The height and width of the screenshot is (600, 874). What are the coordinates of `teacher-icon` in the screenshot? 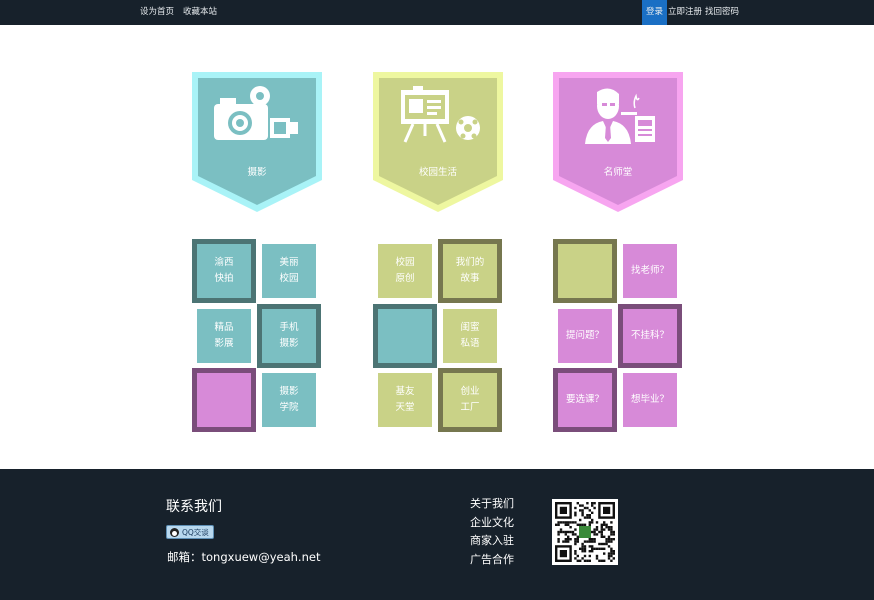 It's located at (620, 116).